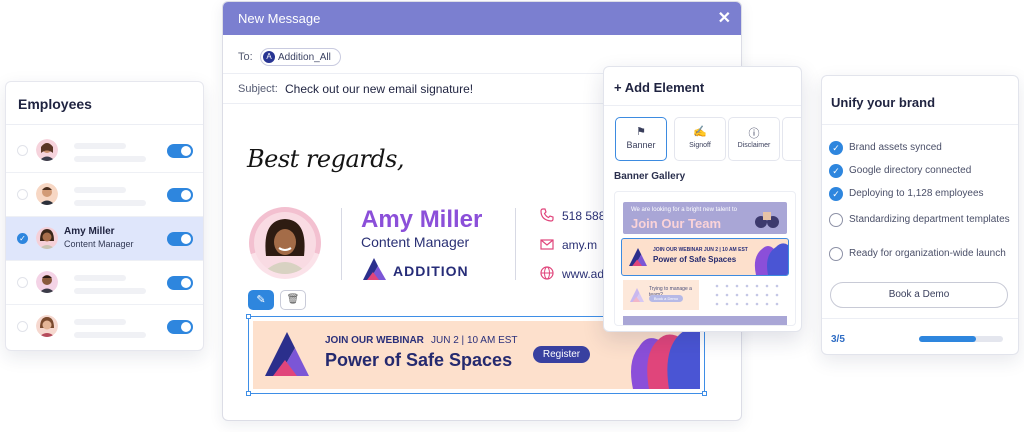  What do you see at coordinates (482, 18) in the screenshot?
I see `window-header: New Message ✕` at bounding box center [482, 18].